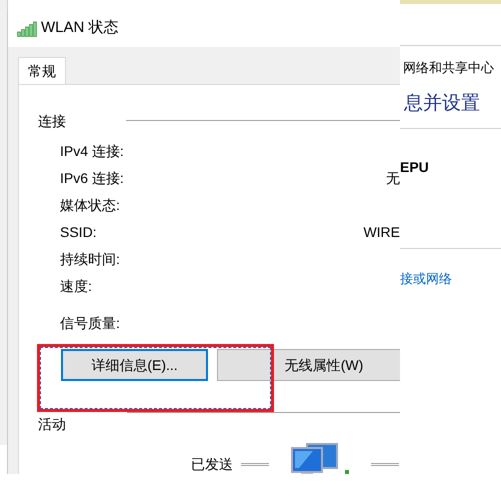 Image resolution: width=501 pixels, height=502 pixels. I want to click on field-label: 持续时间:, so click(90, 259).